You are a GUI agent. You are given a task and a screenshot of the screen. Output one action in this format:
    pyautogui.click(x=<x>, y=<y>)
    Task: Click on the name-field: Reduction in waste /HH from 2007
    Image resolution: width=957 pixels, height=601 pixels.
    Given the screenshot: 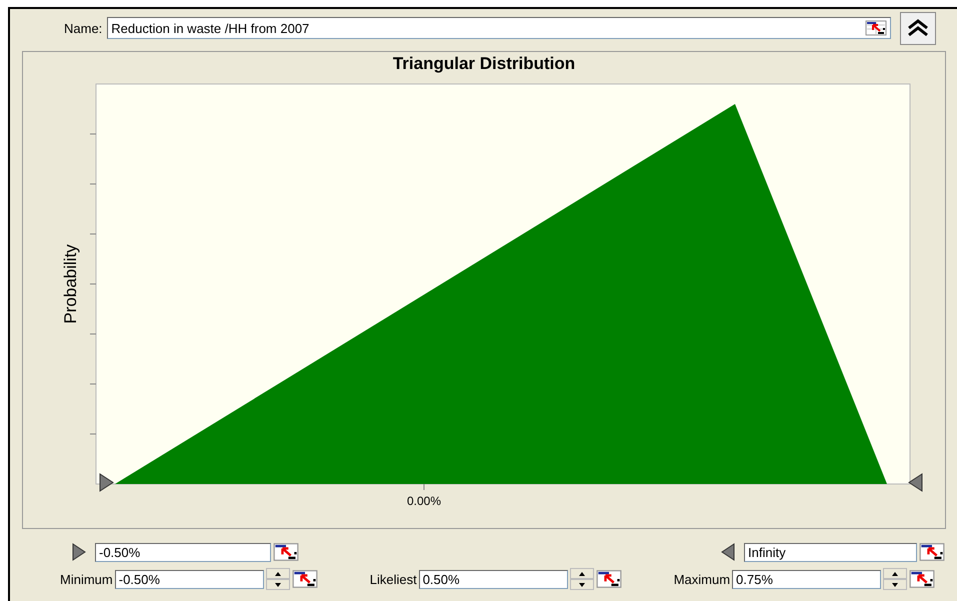 What is the action you would take?
    pyautogui.click(x=499, y=28)
    